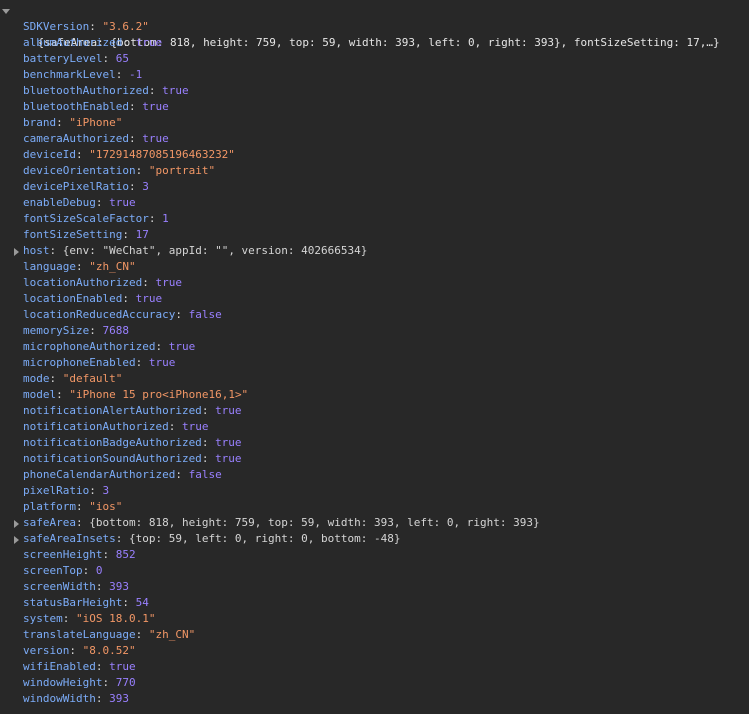  What do you see at coordinates (125, 682) in the screenshot?
I see `property-value: 770` at bounding box center [125, 682].